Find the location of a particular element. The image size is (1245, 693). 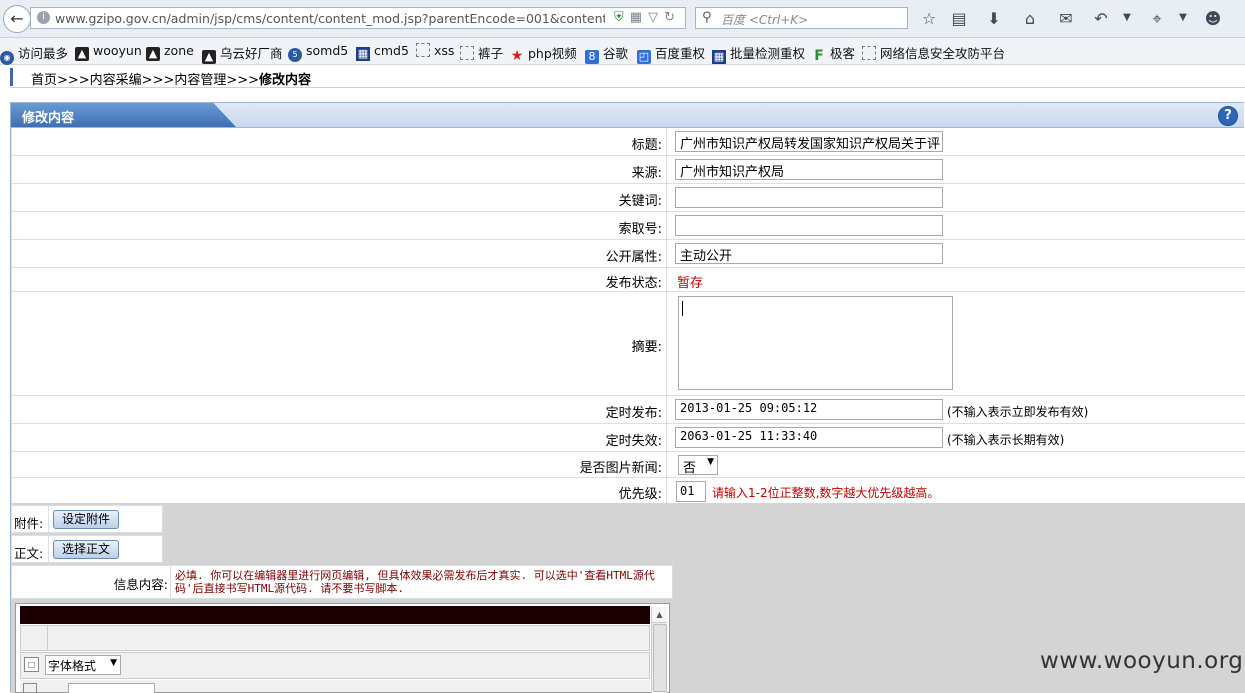

breadcrumb-current: 修改内容 is located at coordinates (285, 80).